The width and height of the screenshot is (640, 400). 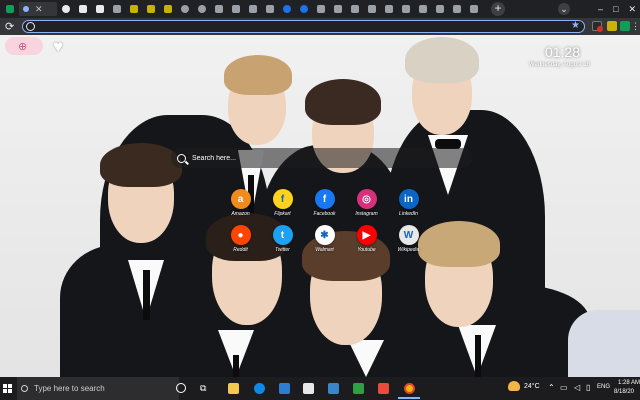 What do you see at coordinates (632, 9) in the screenshot?
I see `close-window-button: ✕` at bounding box center [632, 9].